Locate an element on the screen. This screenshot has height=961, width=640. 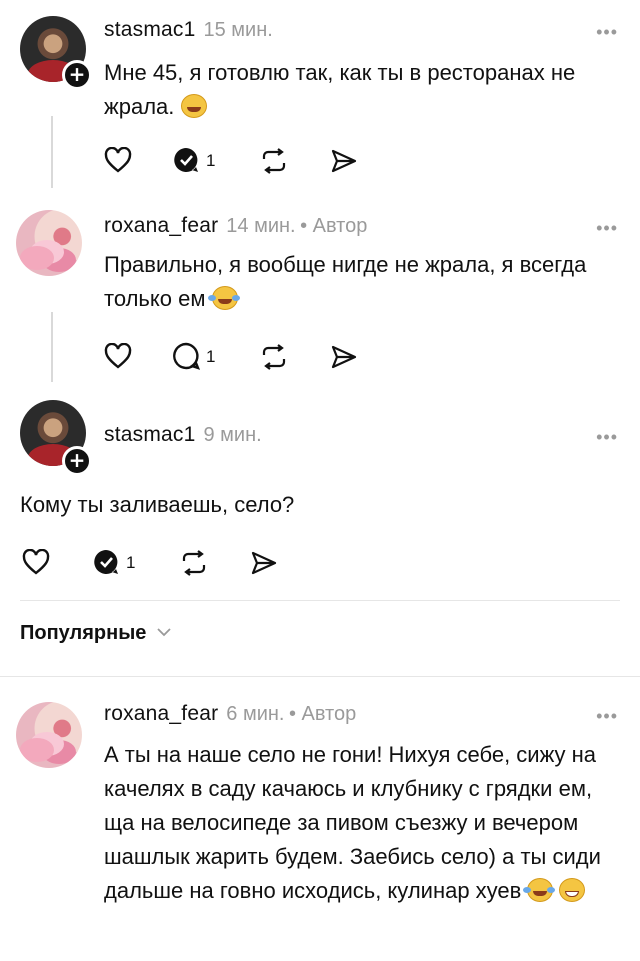
comment-text: Кому ты заливаешь, село? is located at coordinates (157, 504).